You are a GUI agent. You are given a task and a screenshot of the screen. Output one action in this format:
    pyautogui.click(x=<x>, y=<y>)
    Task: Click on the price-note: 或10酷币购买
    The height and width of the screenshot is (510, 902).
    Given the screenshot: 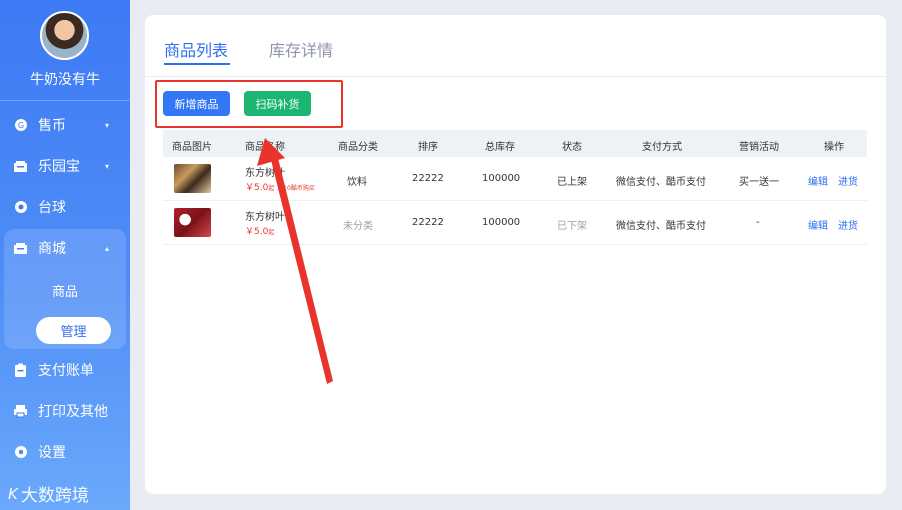 What is the action you would take?
    pyautogui.click(x=296, y=188)
    